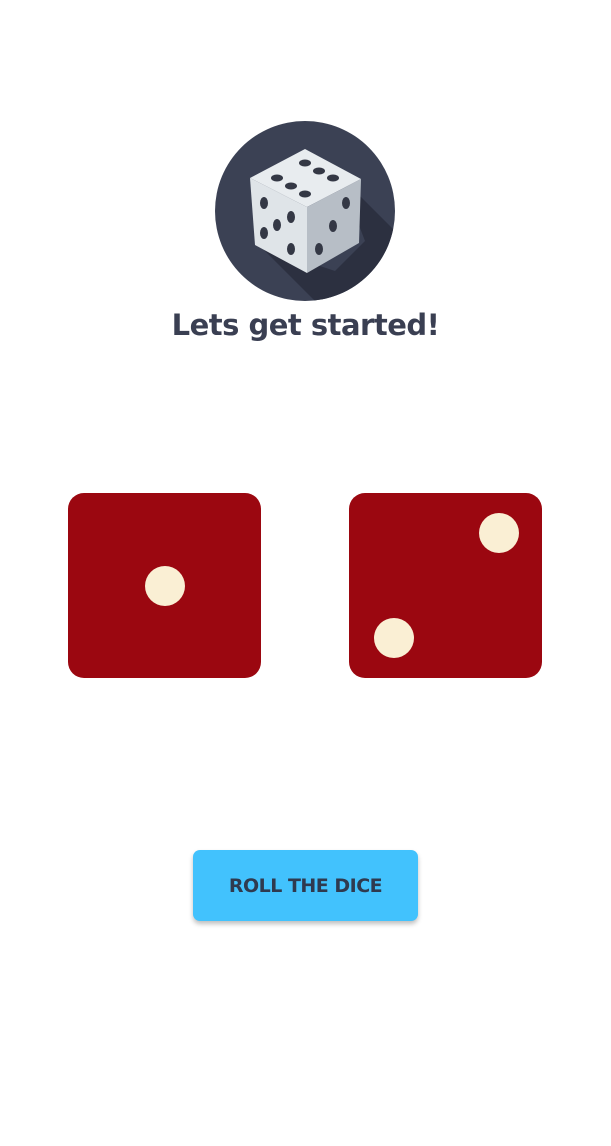 The height and width of the screenshot is (1146, 611). I want to click on dice-logo-icon, so click(305, 211).